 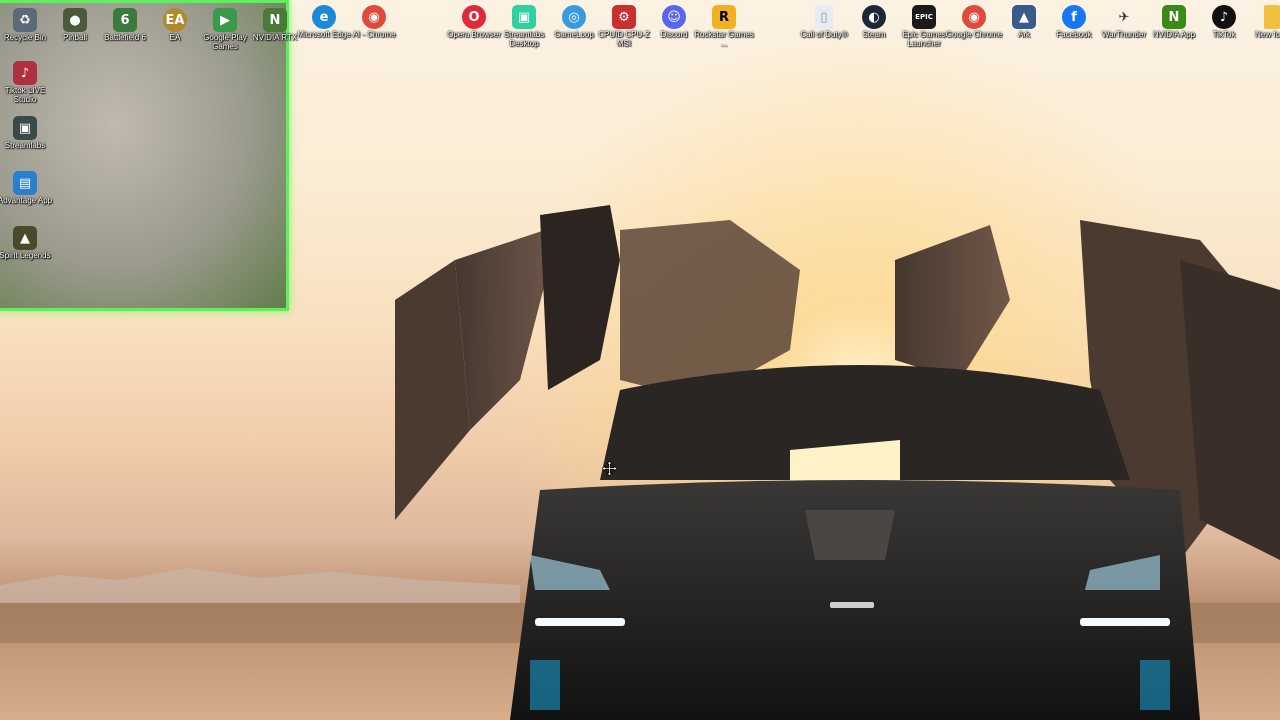 I want to click on streamlabs-desktop-icon: ▣, so click(x=524, y=17).